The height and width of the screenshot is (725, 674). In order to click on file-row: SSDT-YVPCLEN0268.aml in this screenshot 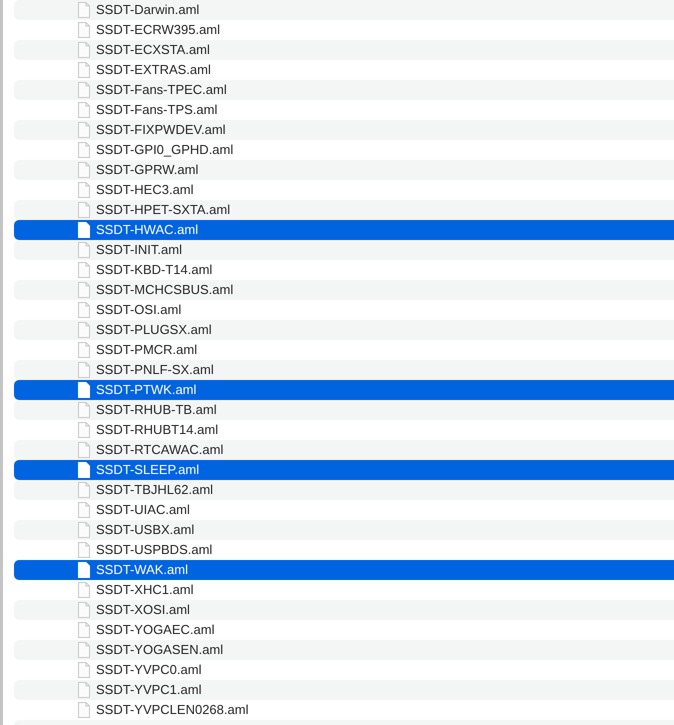, I will do `click(344, 710)`.